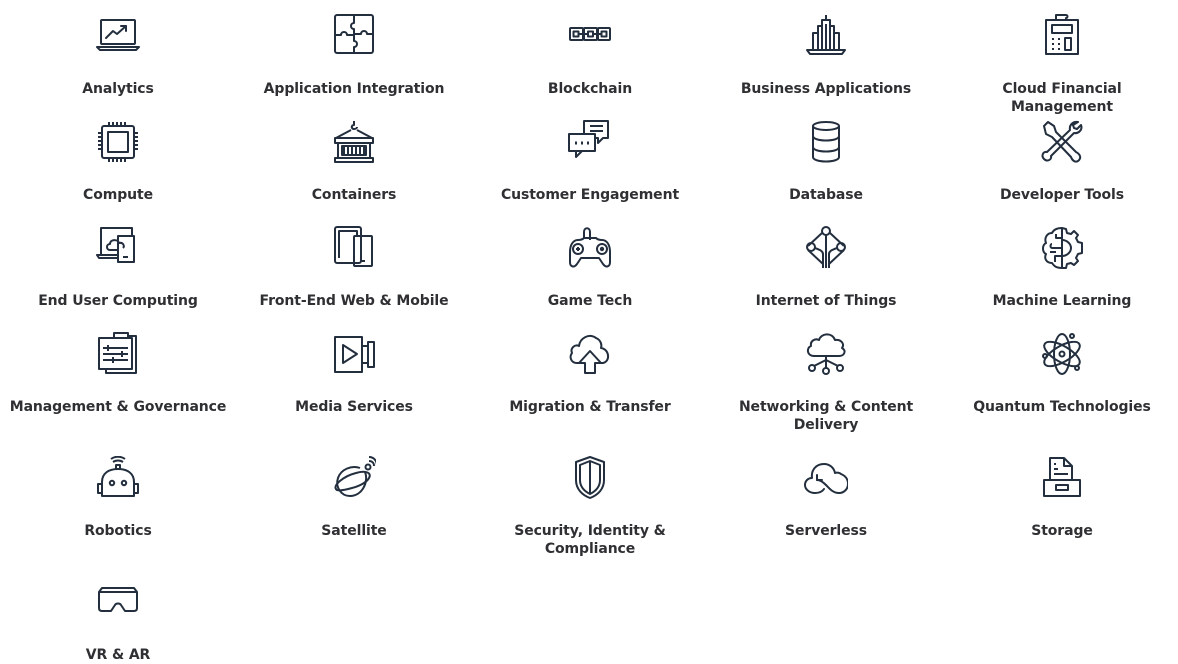 The image size is (1178, 664). Describe the element at coordinates (354, 36) in the screenshot. I see `puzzle-icon` at that location.